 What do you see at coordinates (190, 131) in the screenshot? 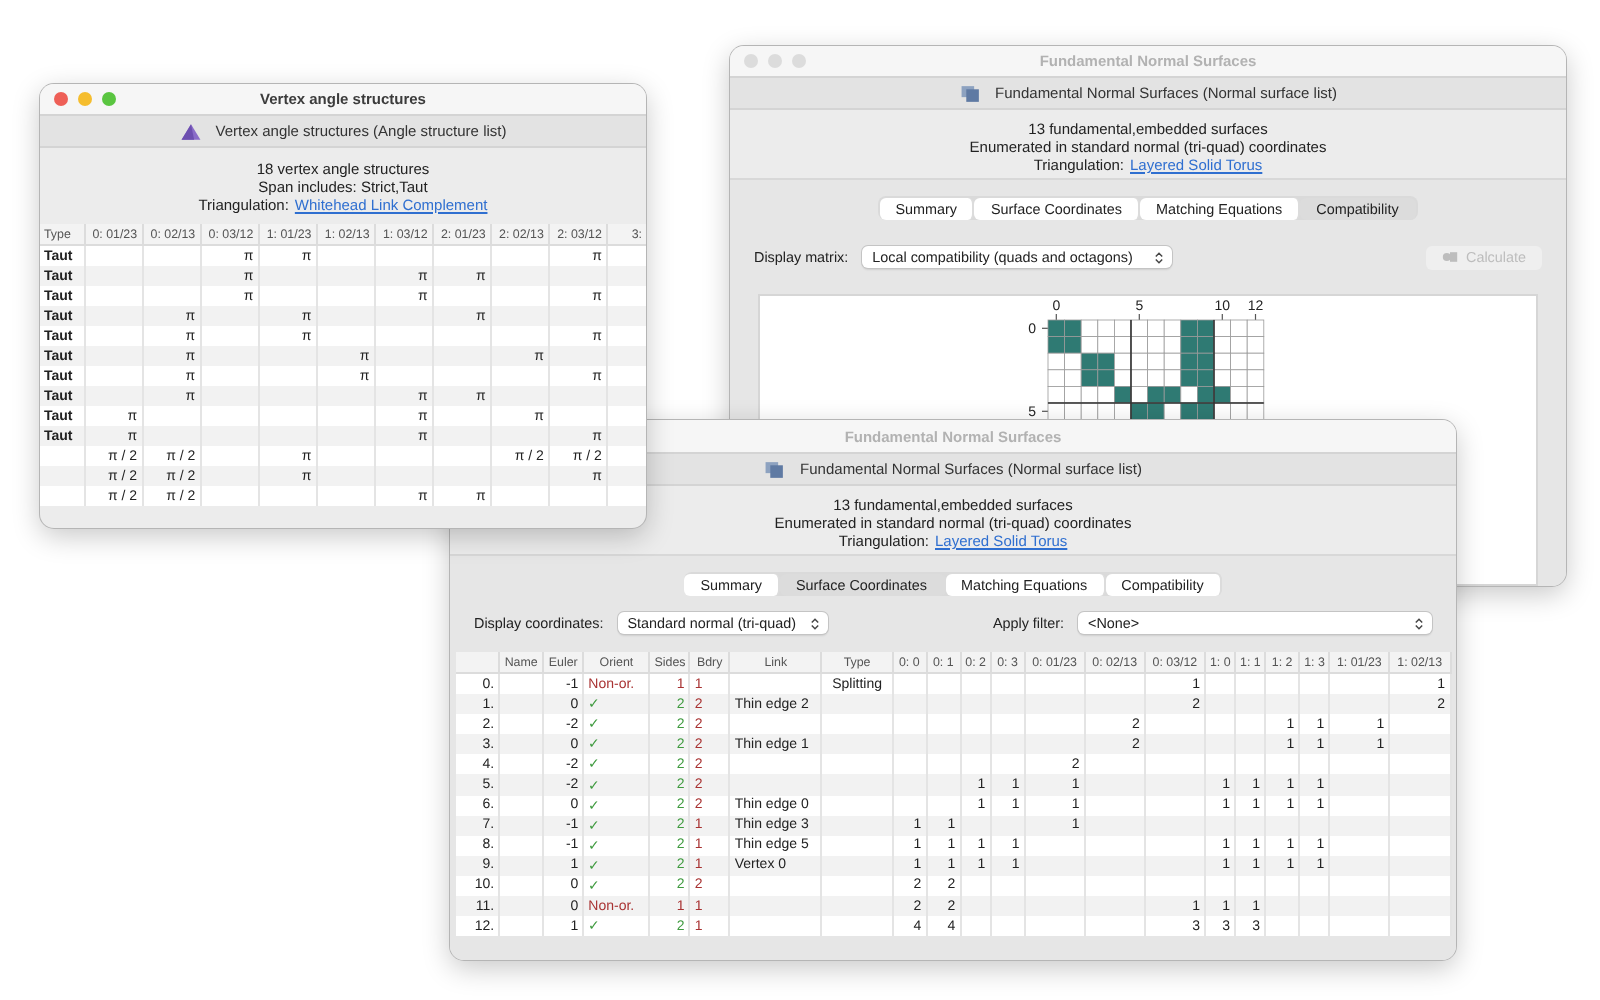
I see `triangle-icon` at bounding box center [190, 131].